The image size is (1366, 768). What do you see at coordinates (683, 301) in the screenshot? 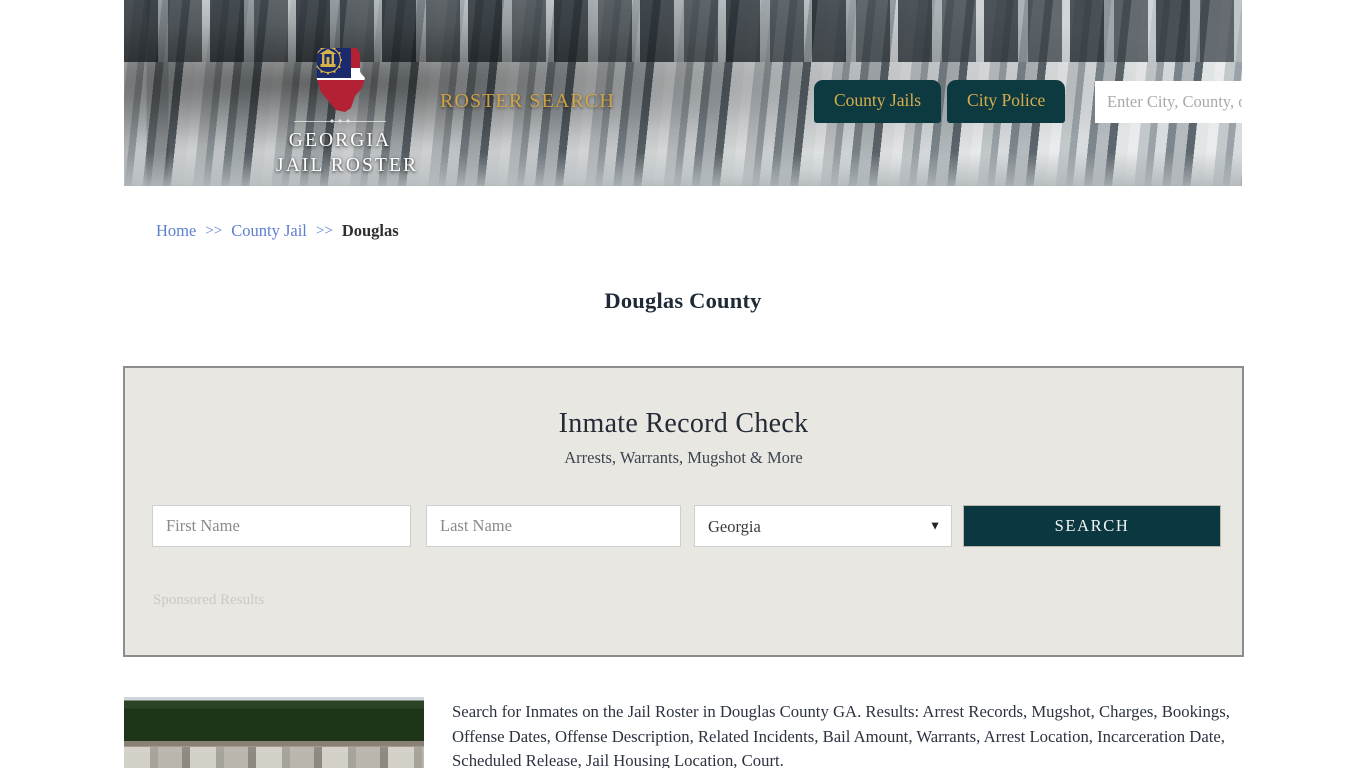
I see `page-title: Douglas County` at bounding box center [683, 301].